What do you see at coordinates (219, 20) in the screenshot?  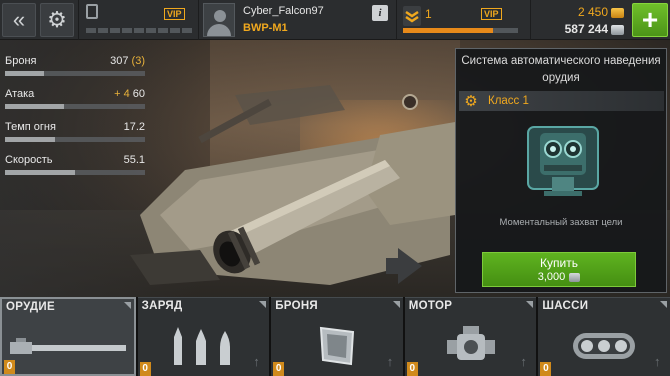 I see `avatar` at bounding box center [219, 20].